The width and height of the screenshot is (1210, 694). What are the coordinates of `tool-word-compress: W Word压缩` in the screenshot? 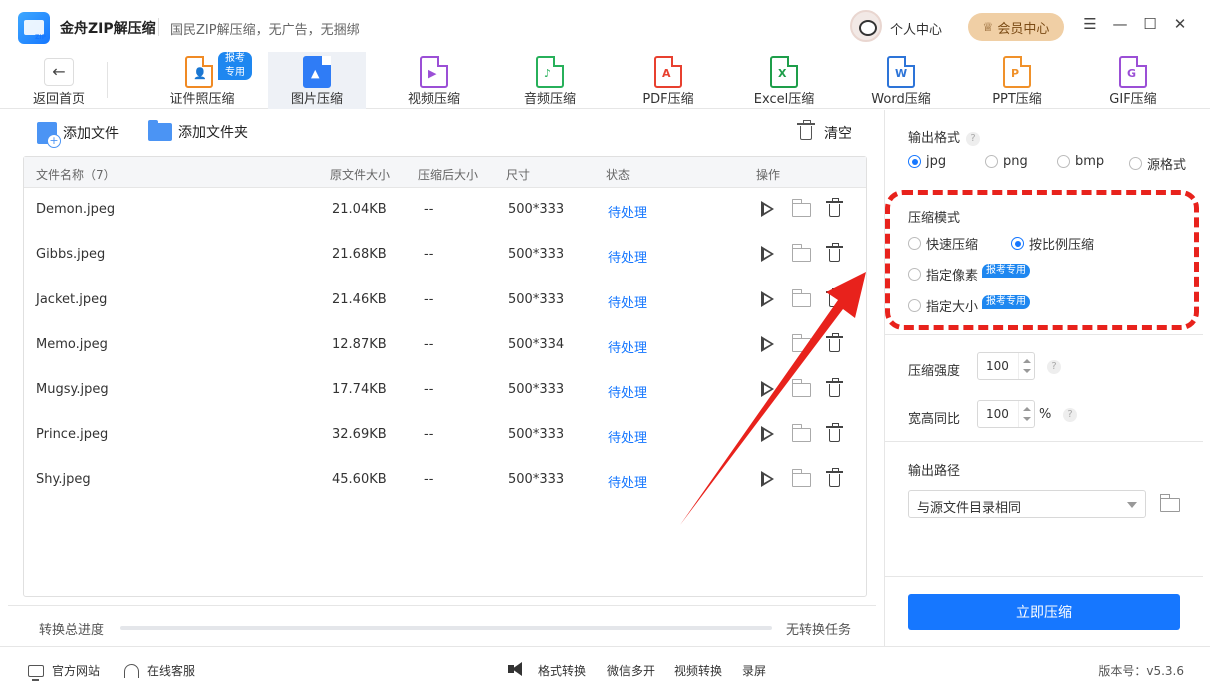 It's located at (901, 80).